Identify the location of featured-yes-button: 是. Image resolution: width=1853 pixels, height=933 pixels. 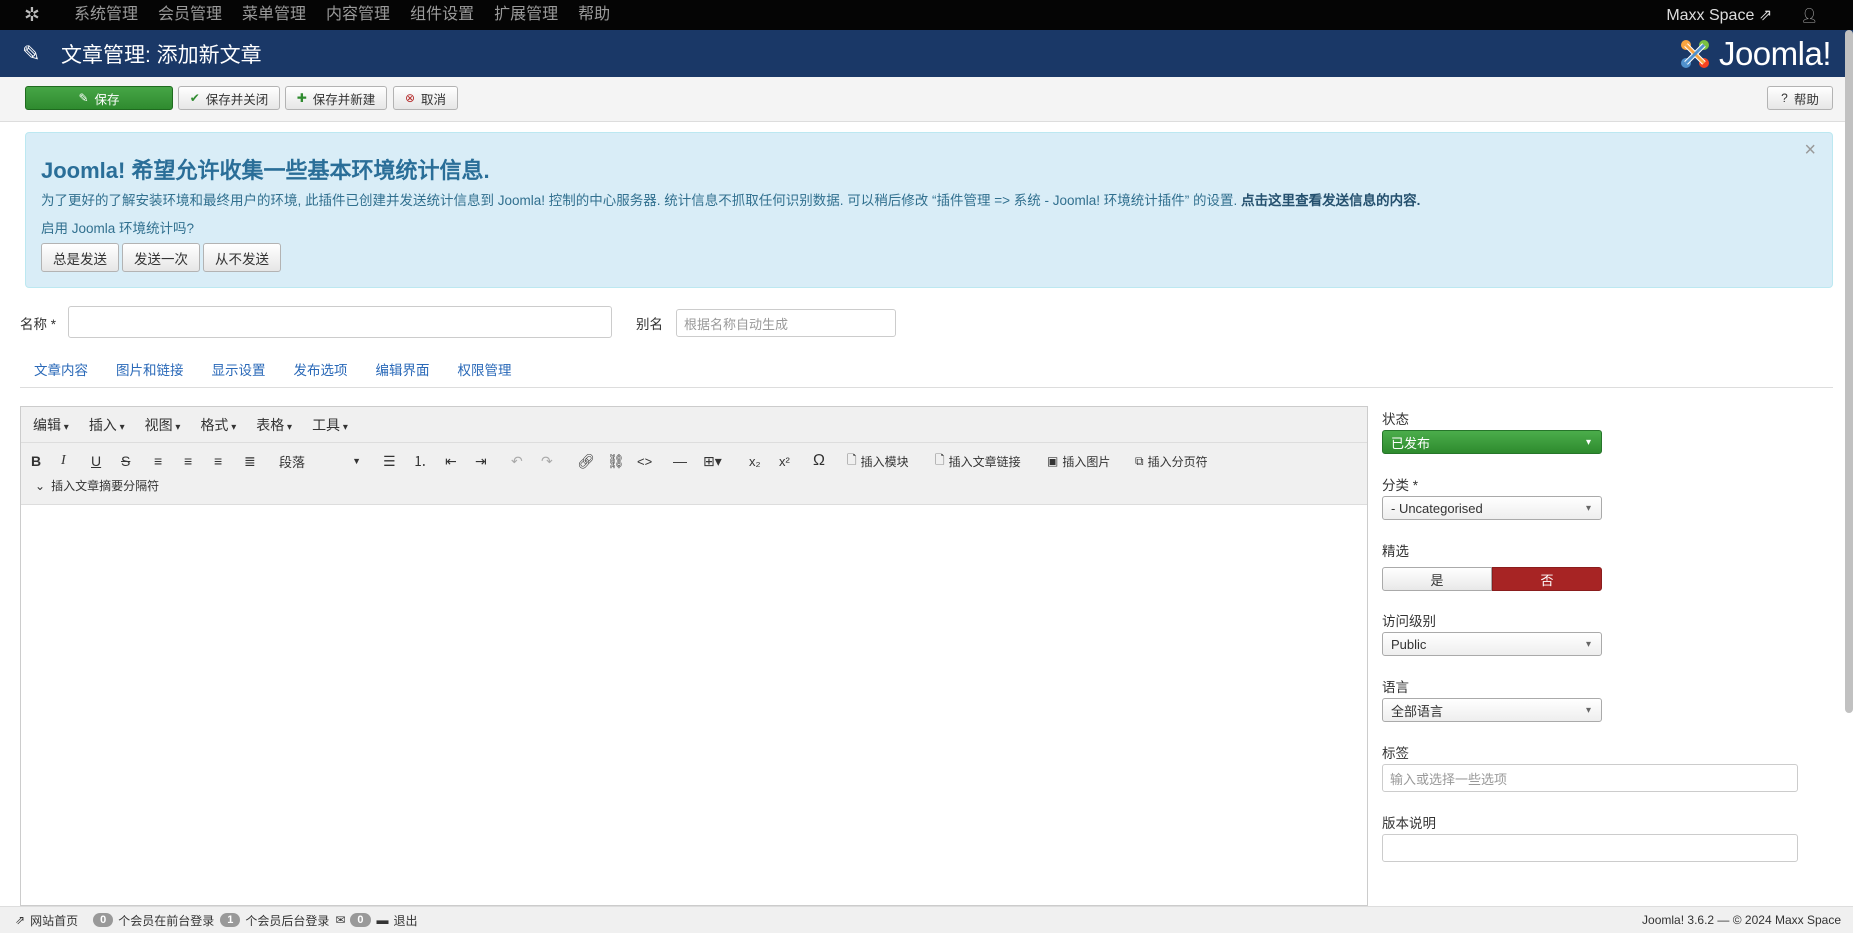
(1437, 579).